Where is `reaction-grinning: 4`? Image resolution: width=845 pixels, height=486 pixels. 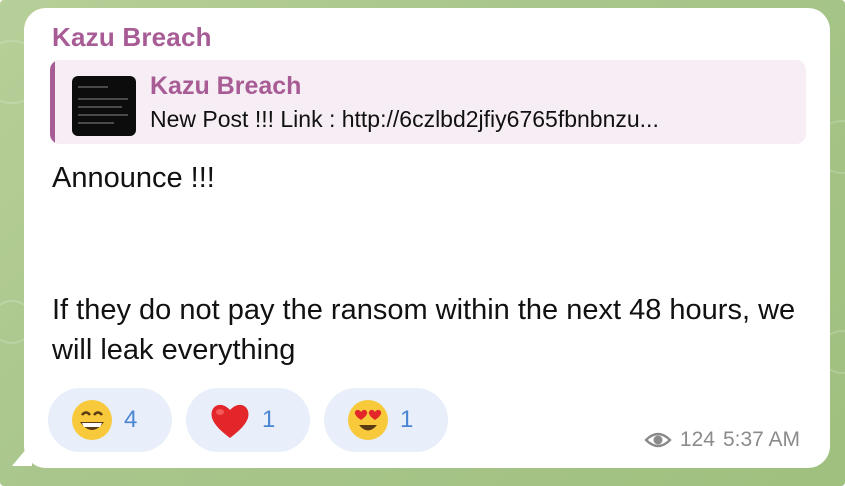 reaction-grinning: 4 is located at coordinates (110, 420).